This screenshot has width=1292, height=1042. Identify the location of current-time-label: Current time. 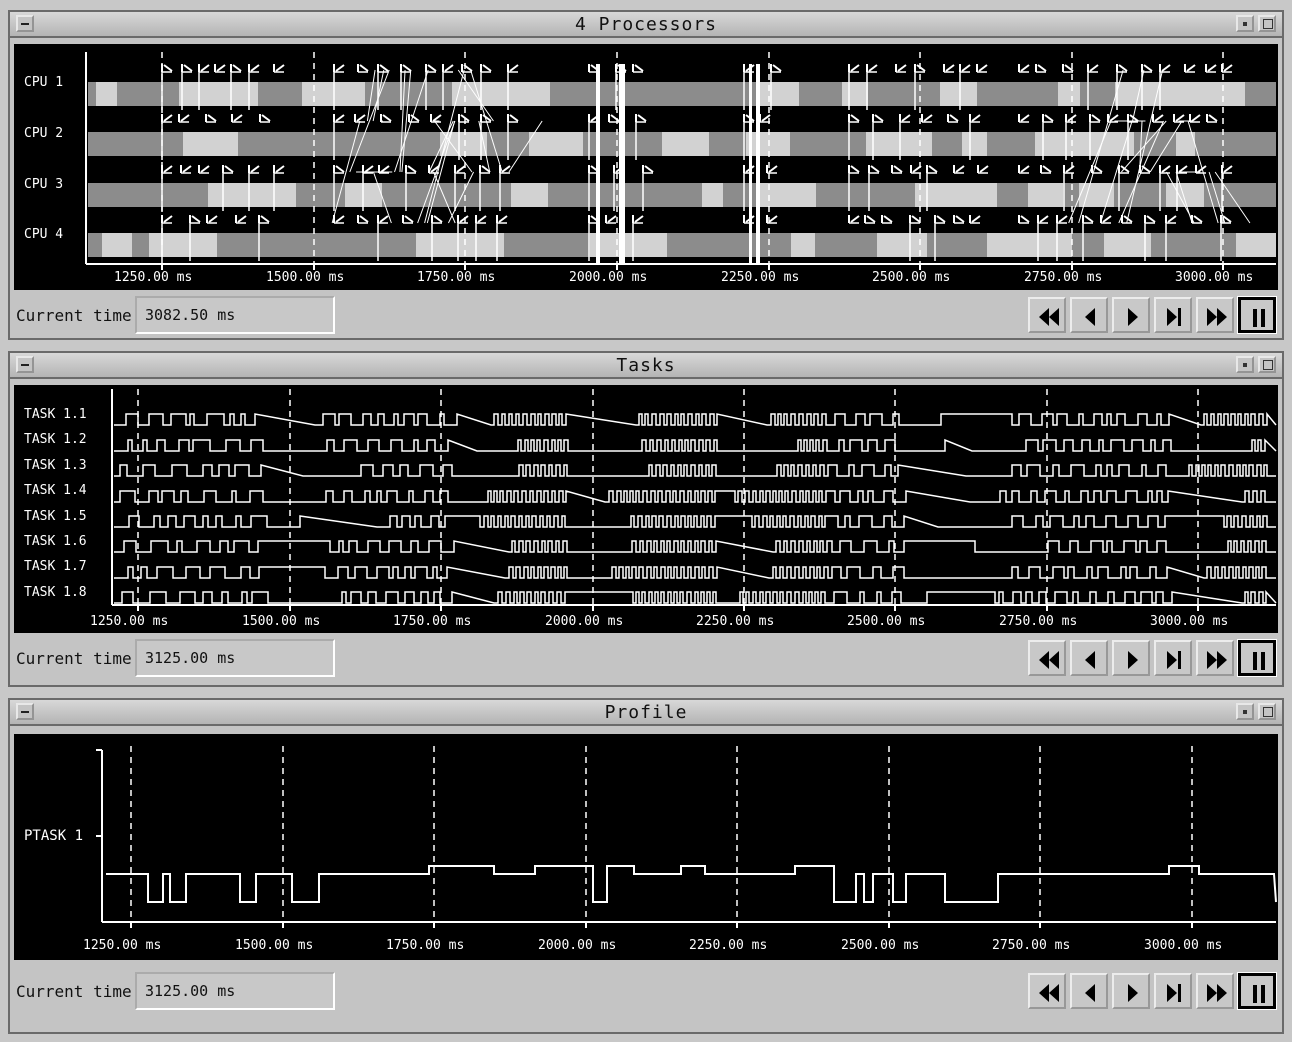
(74, 658).